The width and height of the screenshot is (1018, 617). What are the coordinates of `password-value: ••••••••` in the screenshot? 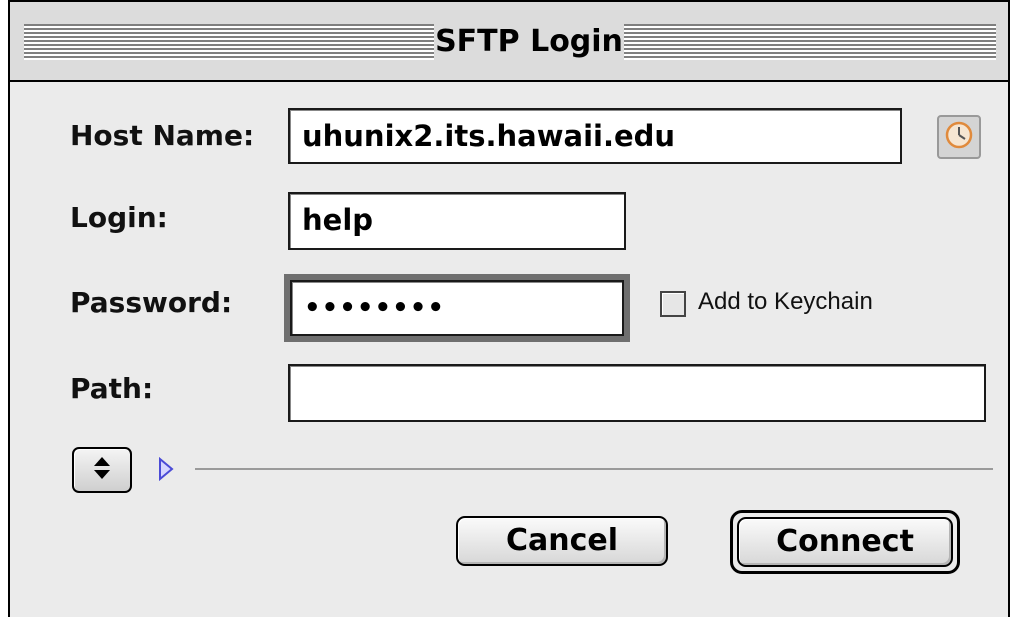 It's located at (374, 308).